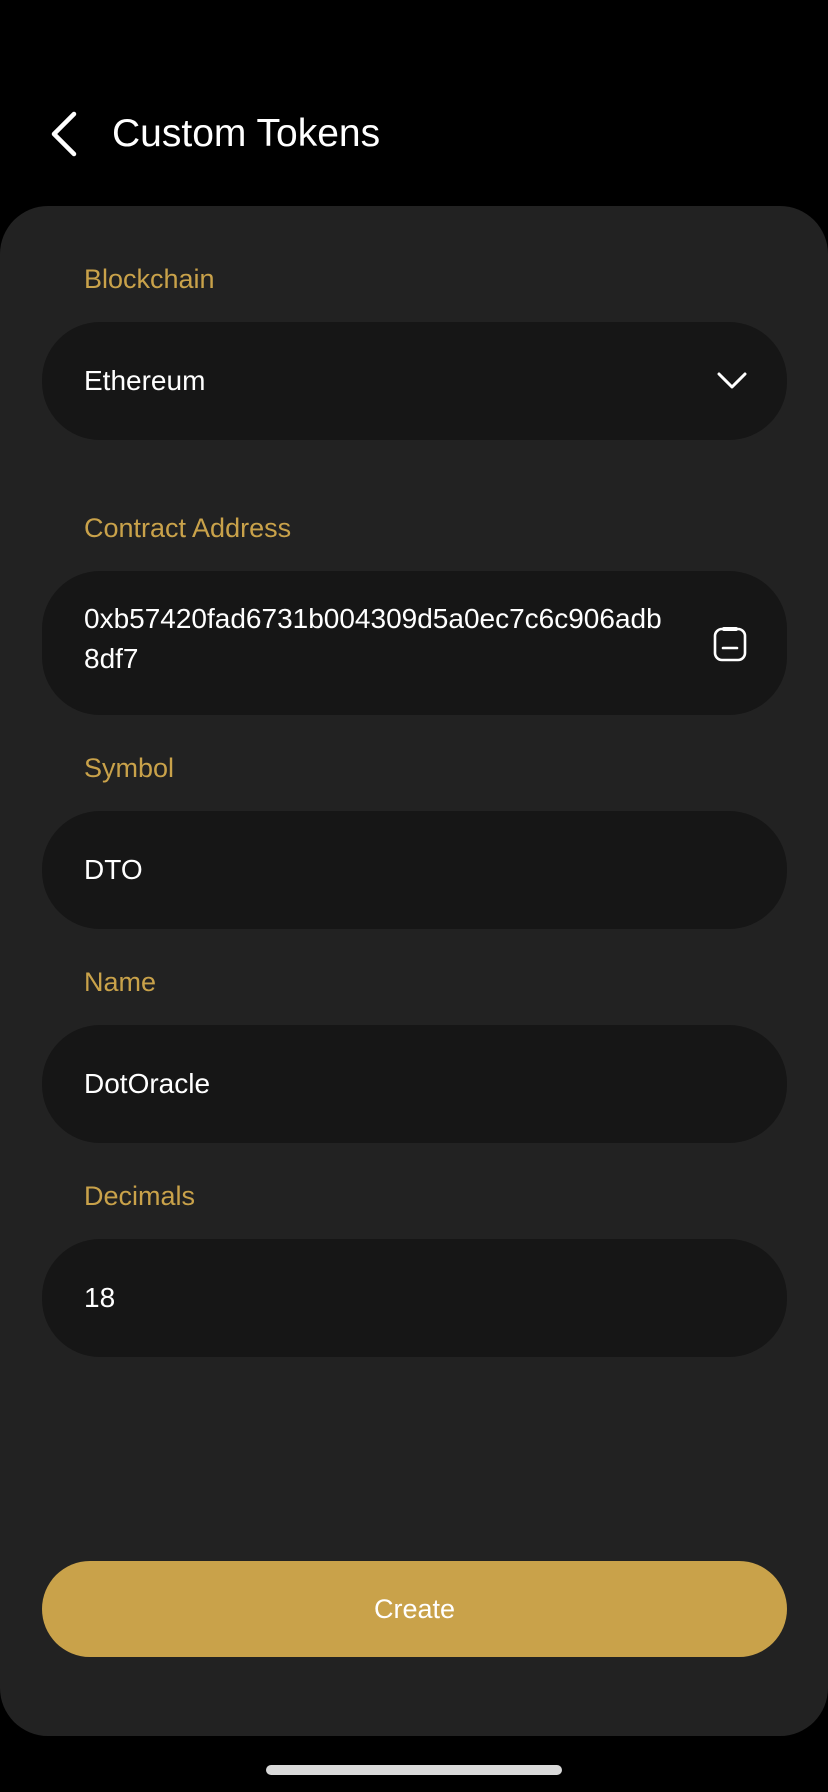 The image size is (828, 1792). I want to click on home-indicator, so click(414, 1770).